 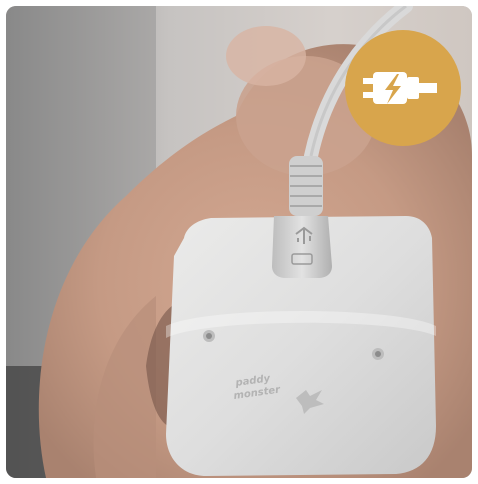 I want to click on cable-strain-relief, so click(x=306, y=186).